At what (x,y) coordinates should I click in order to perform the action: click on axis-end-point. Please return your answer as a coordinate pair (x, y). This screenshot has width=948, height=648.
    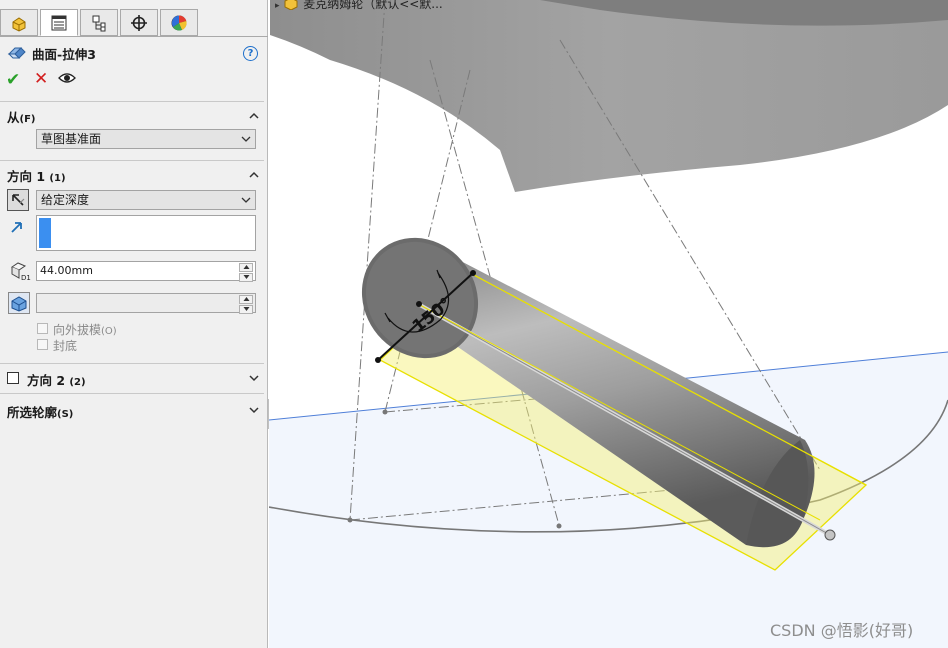
    Looking at the image, I should click on (830, 535).